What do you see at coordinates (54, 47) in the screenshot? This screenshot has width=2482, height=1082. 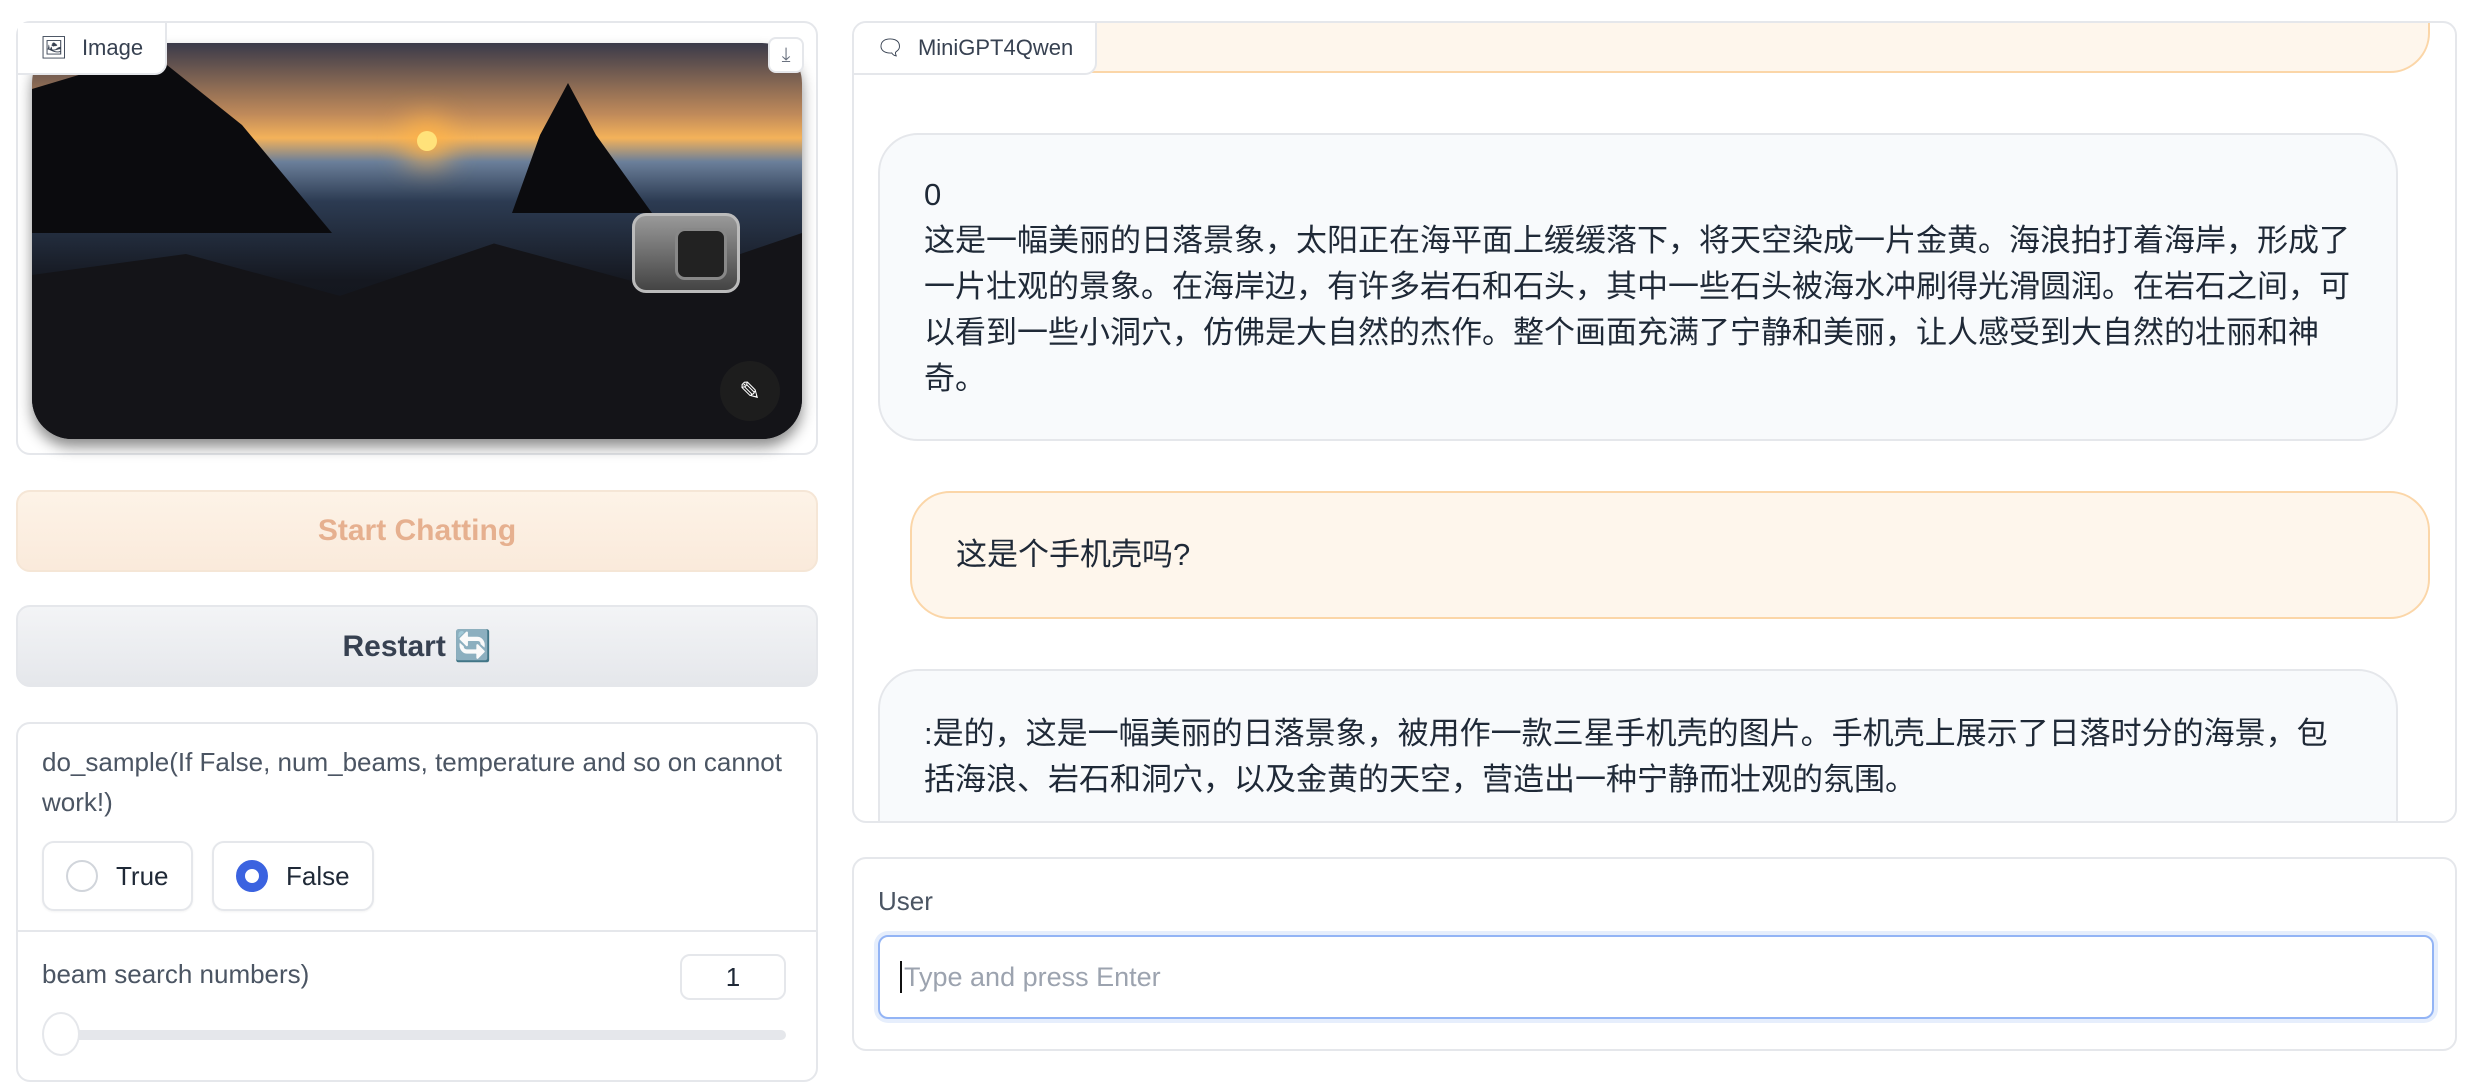 I see `image-icon: 🖼` at bounding box center [54, 47].